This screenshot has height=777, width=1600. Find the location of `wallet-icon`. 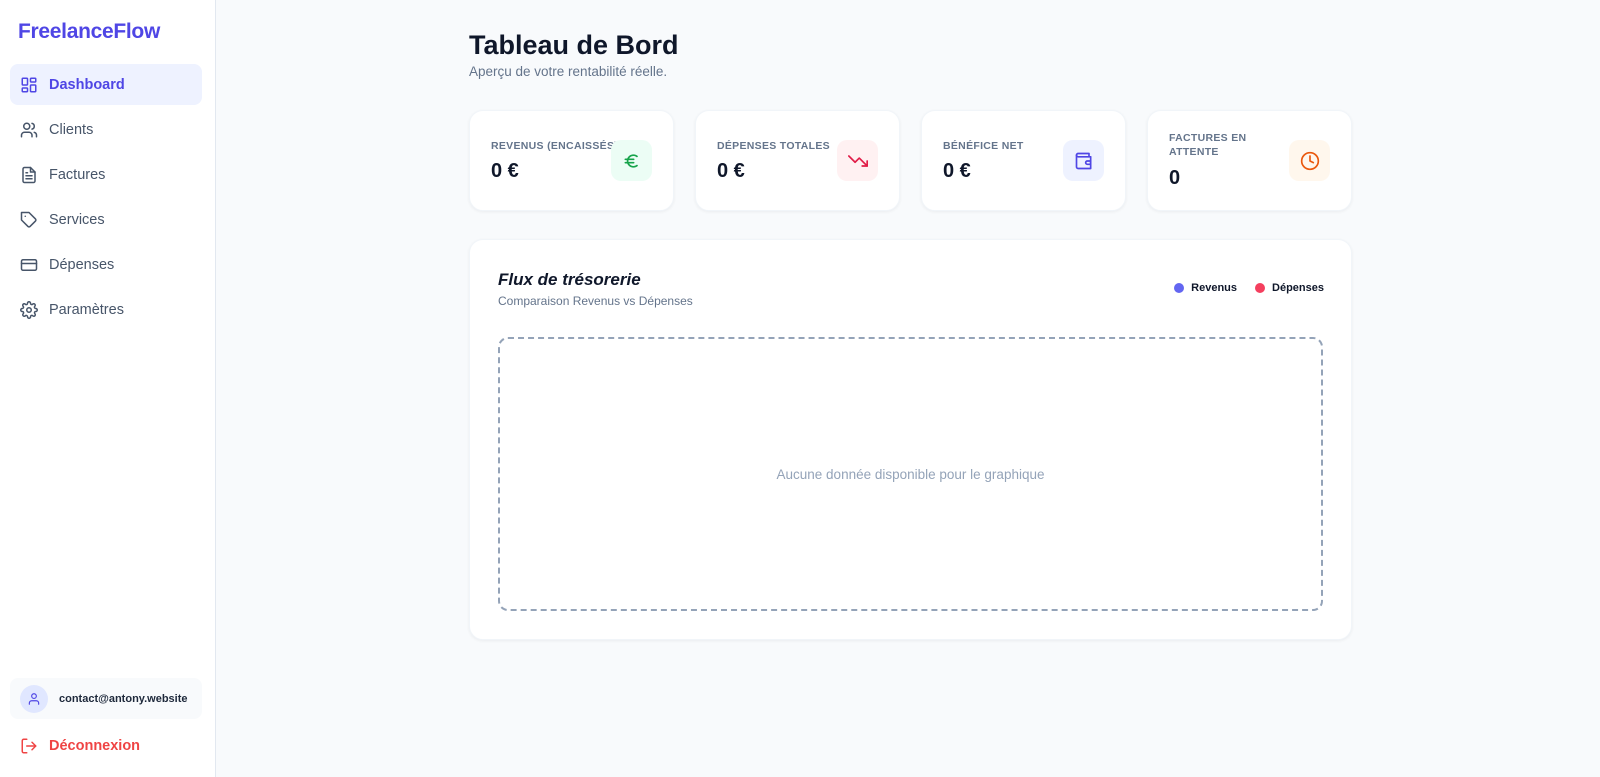

wallet-icon is located at coordinates (1083, 160).